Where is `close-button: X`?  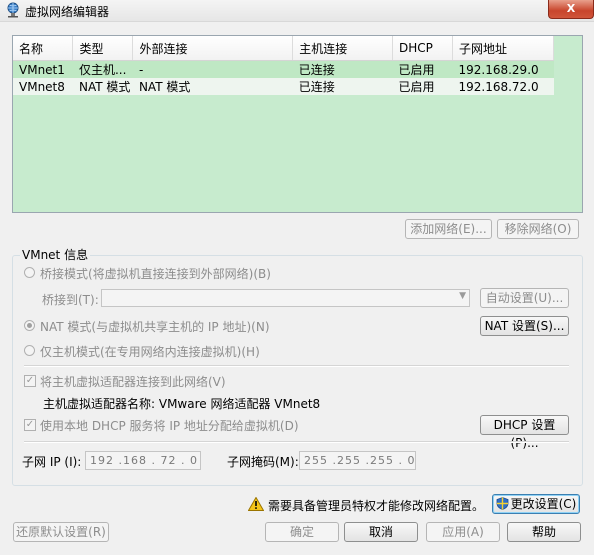 close-button: X is located at coordinates (571, 9).